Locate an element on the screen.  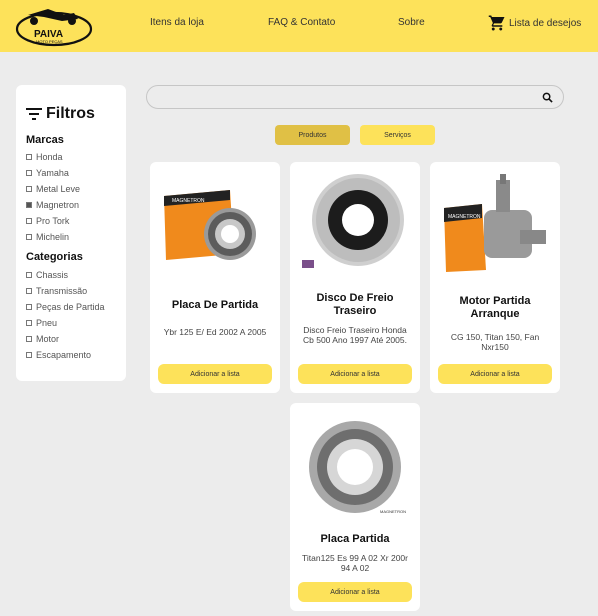
filter-option-label: Escapamento is located at coordinates (64, 355).